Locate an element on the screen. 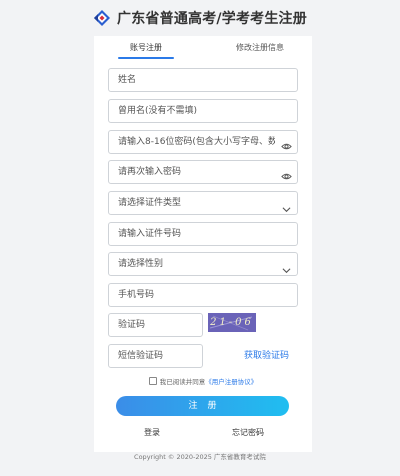 This screenshot has height=476, width=400. agreement-checkbox is located at coordinates (152, 381).